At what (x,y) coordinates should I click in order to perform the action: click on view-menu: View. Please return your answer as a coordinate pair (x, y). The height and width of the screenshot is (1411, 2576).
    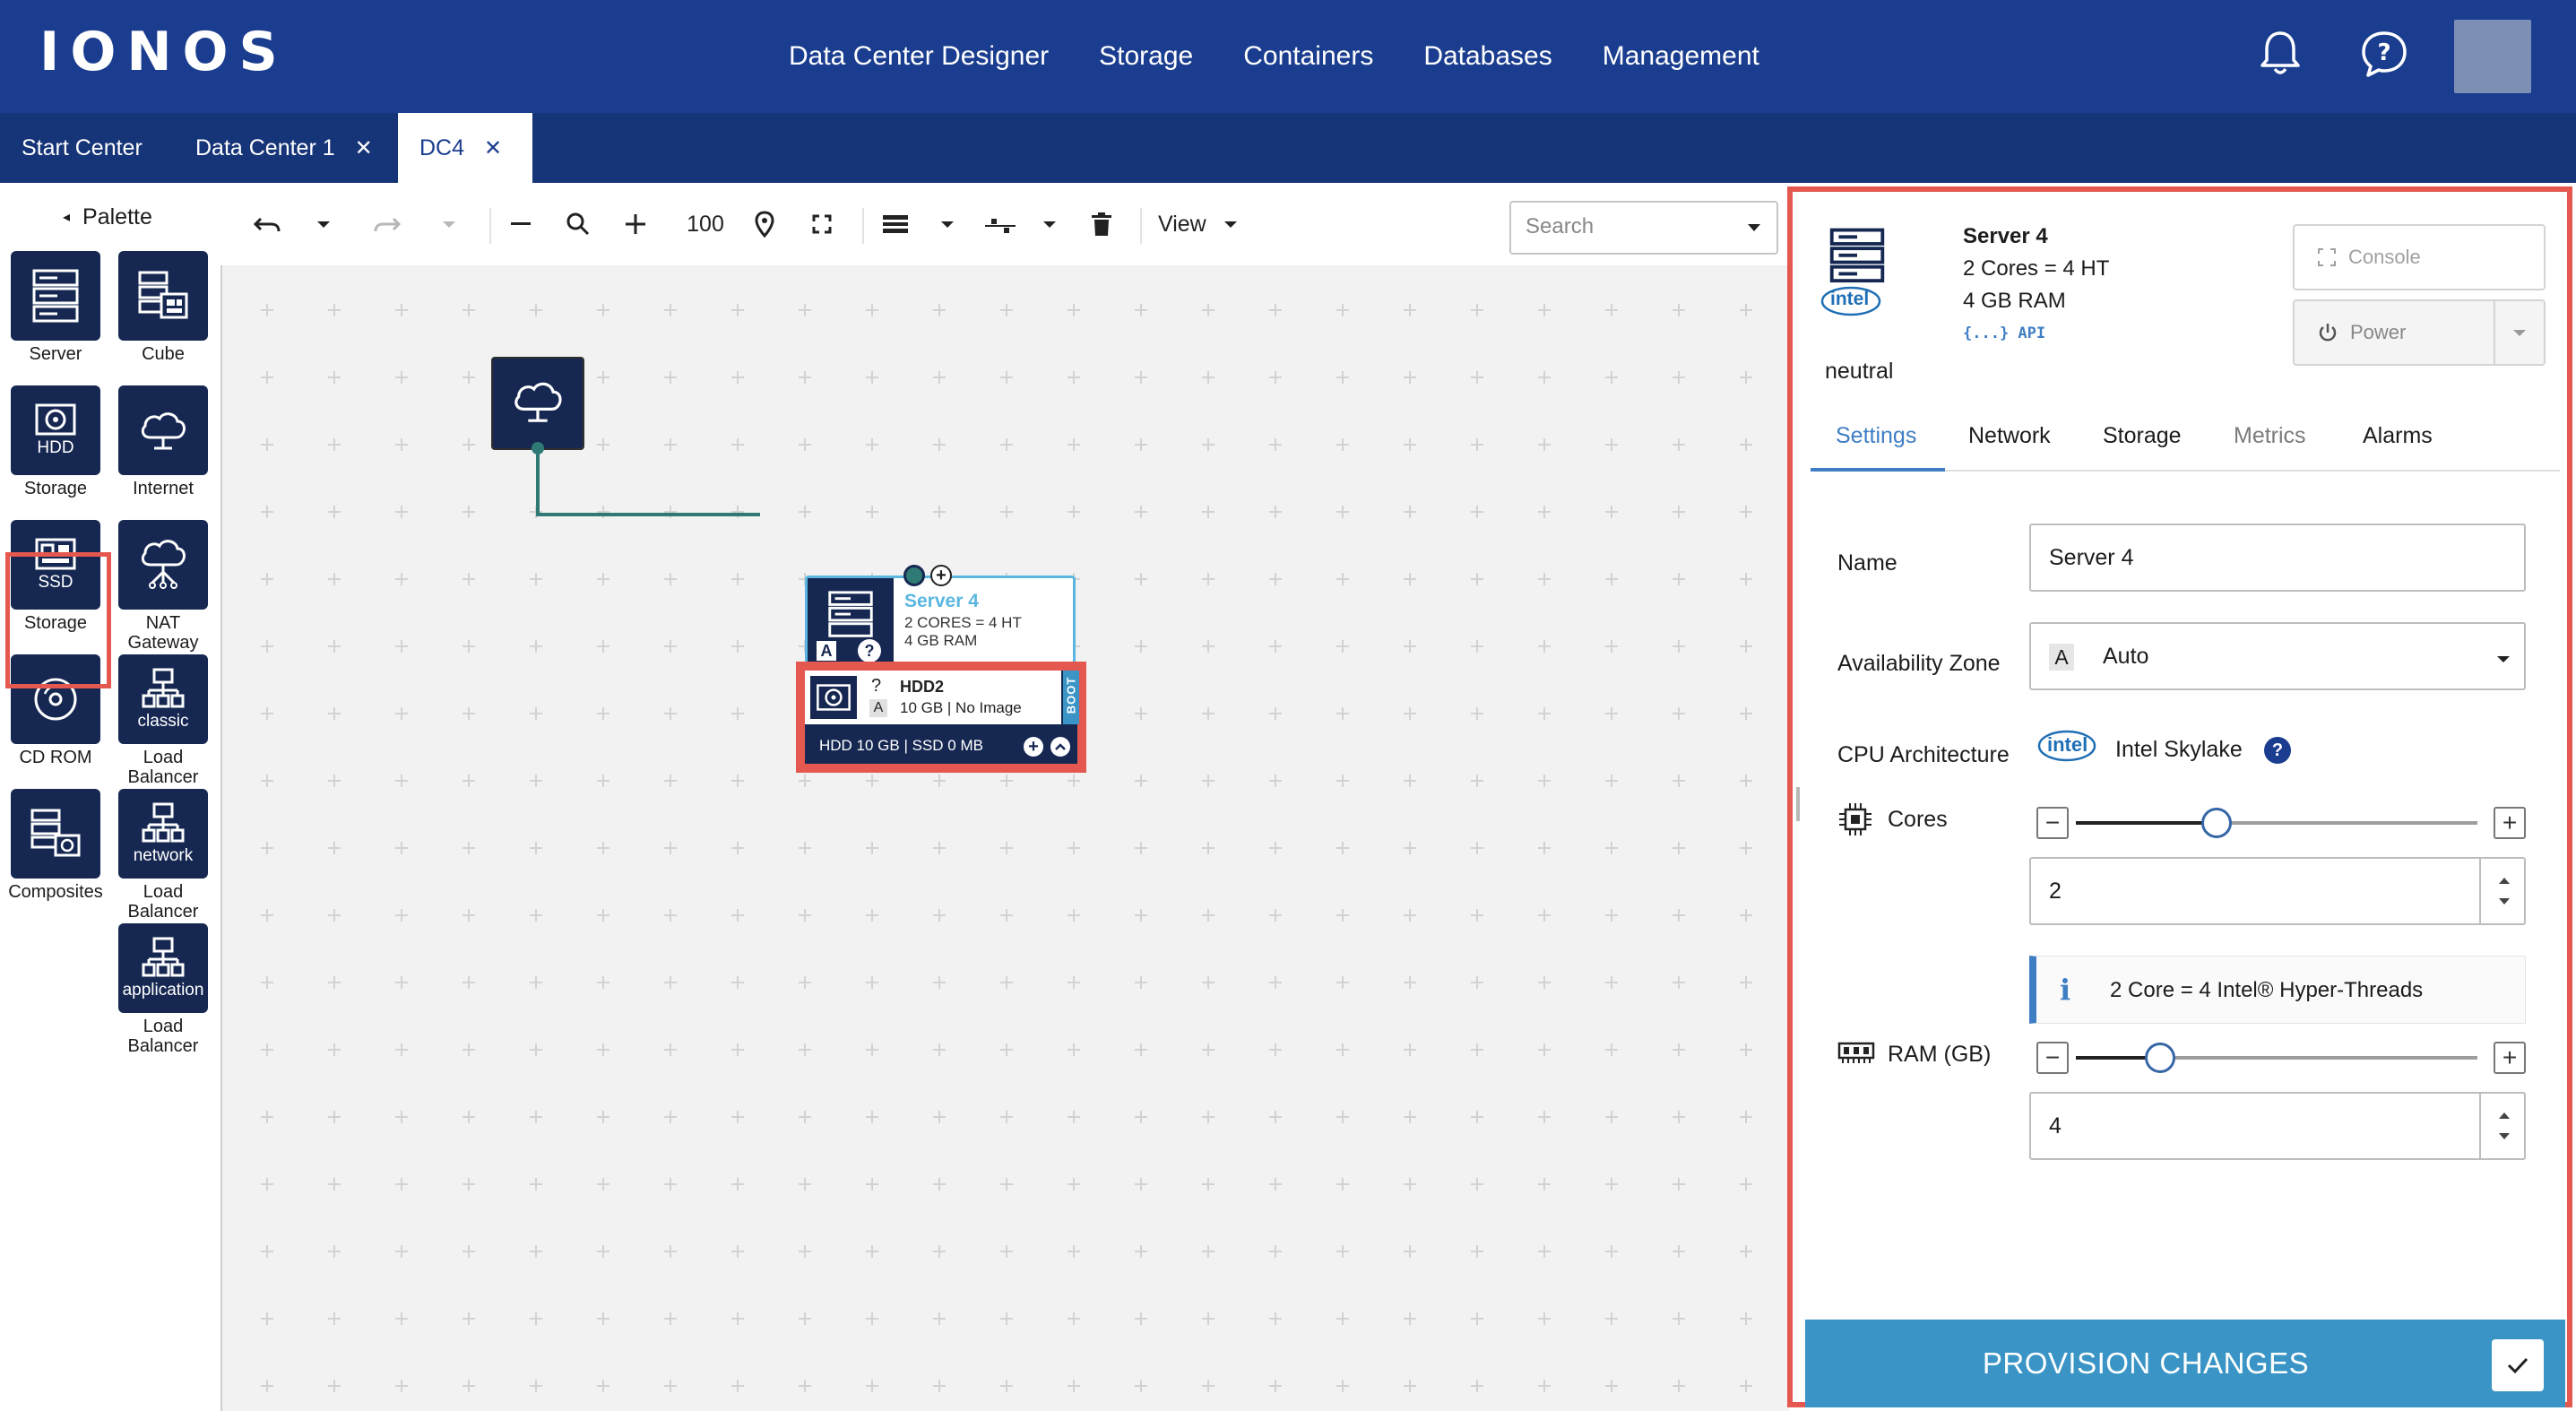
    Looking at the image, I should click on (1212, 224).